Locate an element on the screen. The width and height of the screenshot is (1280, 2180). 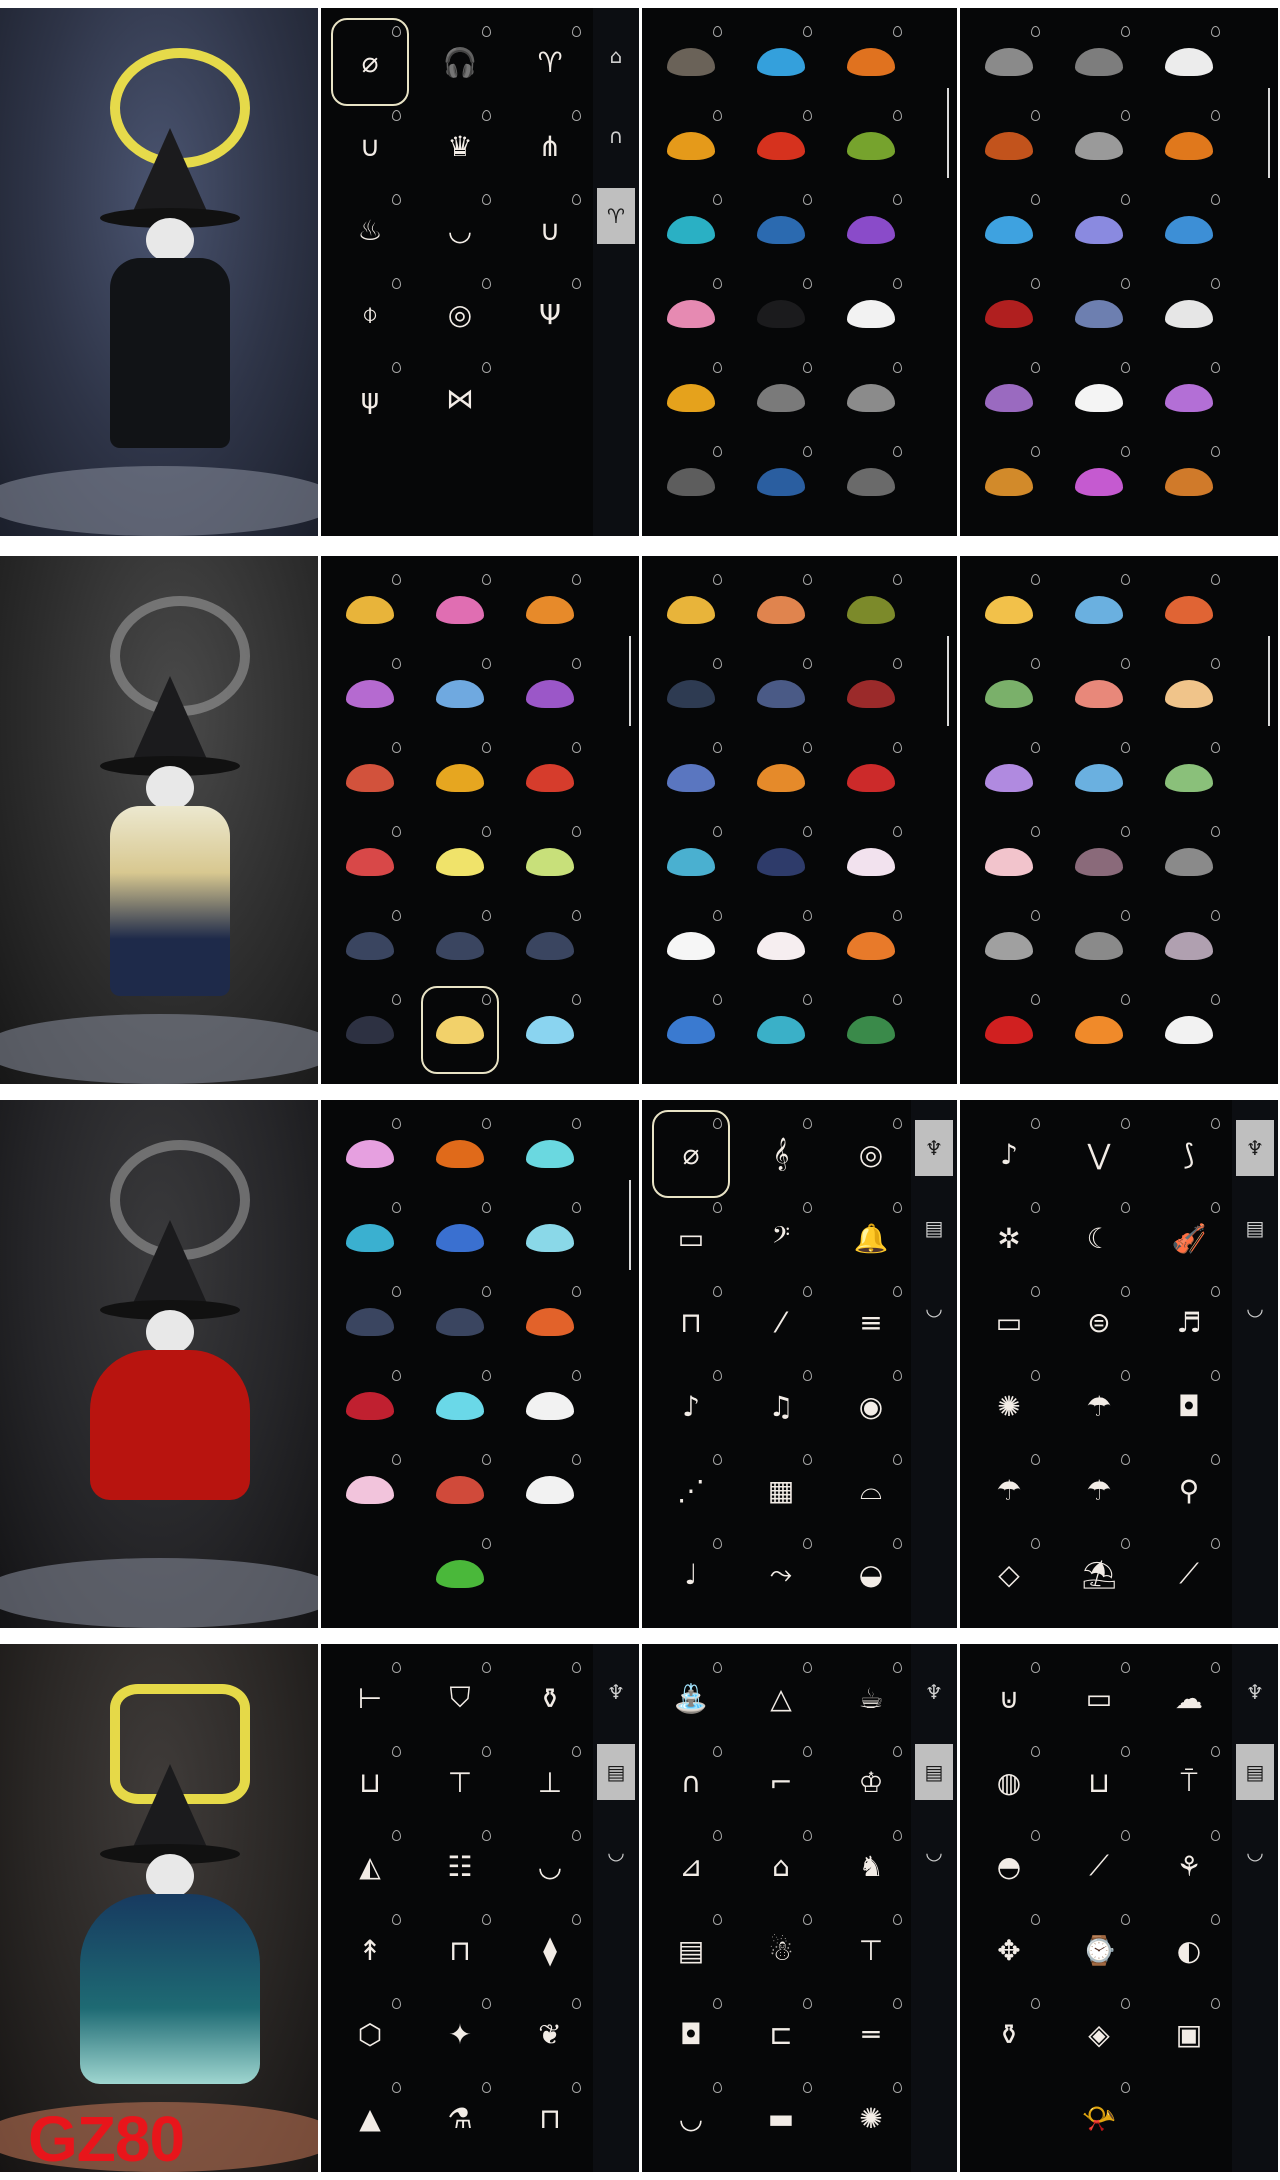
item-slot: ⛉ is located at coordinates (460, 1698).